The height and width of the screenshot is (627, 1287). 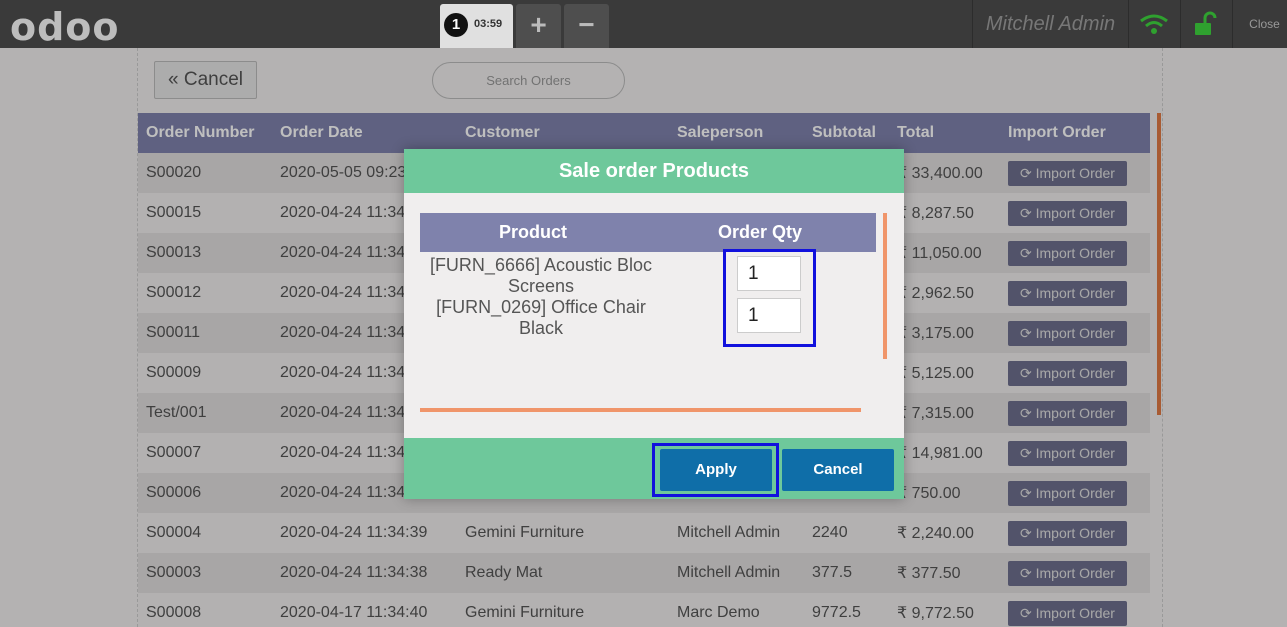 I want to click on product-name: [FURN_6666] Acoustic Bloc Screens, so click(x=541, y=275).